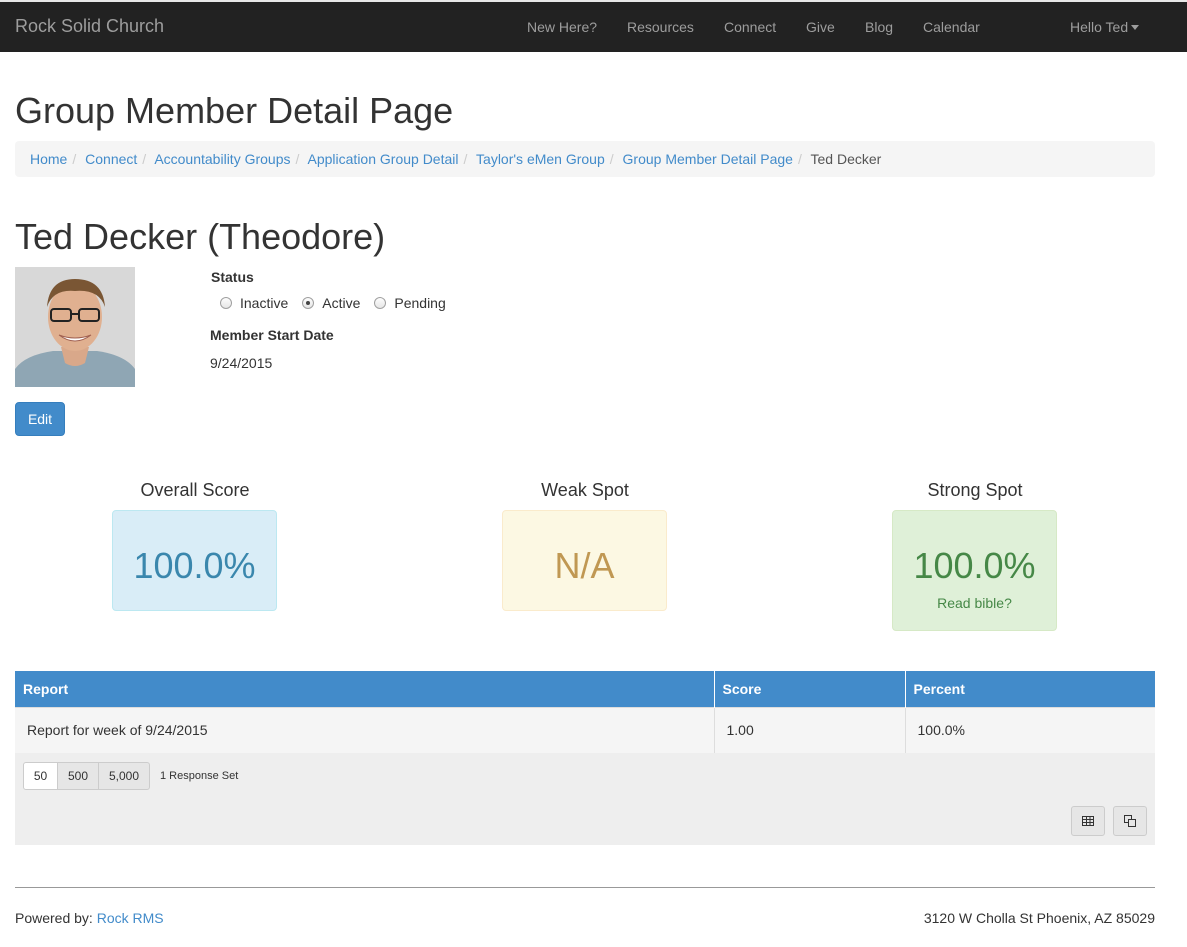 This screenshot has width=1187, height=947. Describe the element at coordinates (1030, 730) in the screenshot. I see `cell-percent: 100.0%` at that location.